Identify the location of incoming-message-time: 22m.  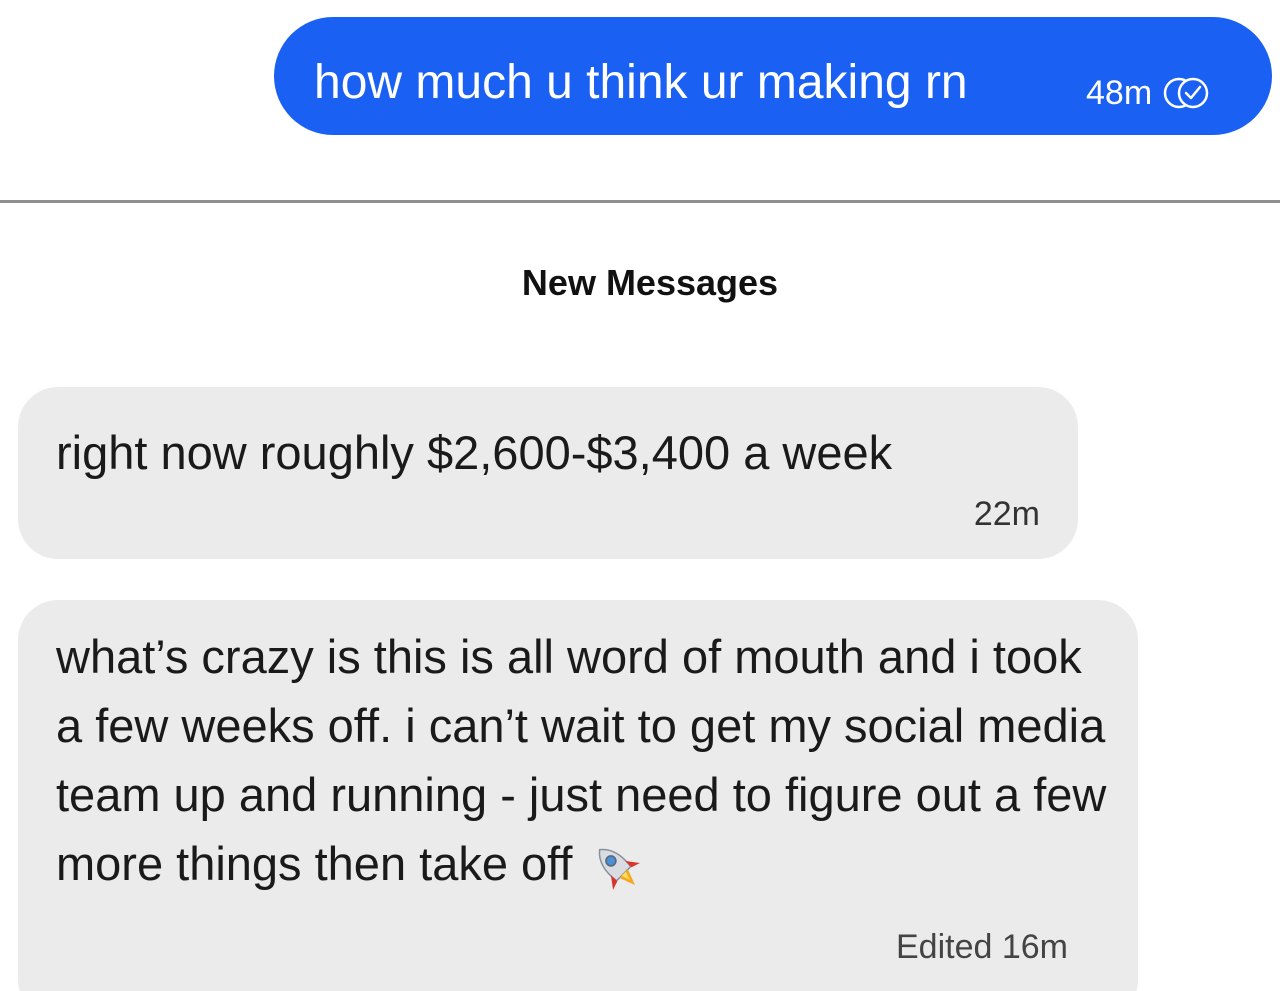
(1006, 514).